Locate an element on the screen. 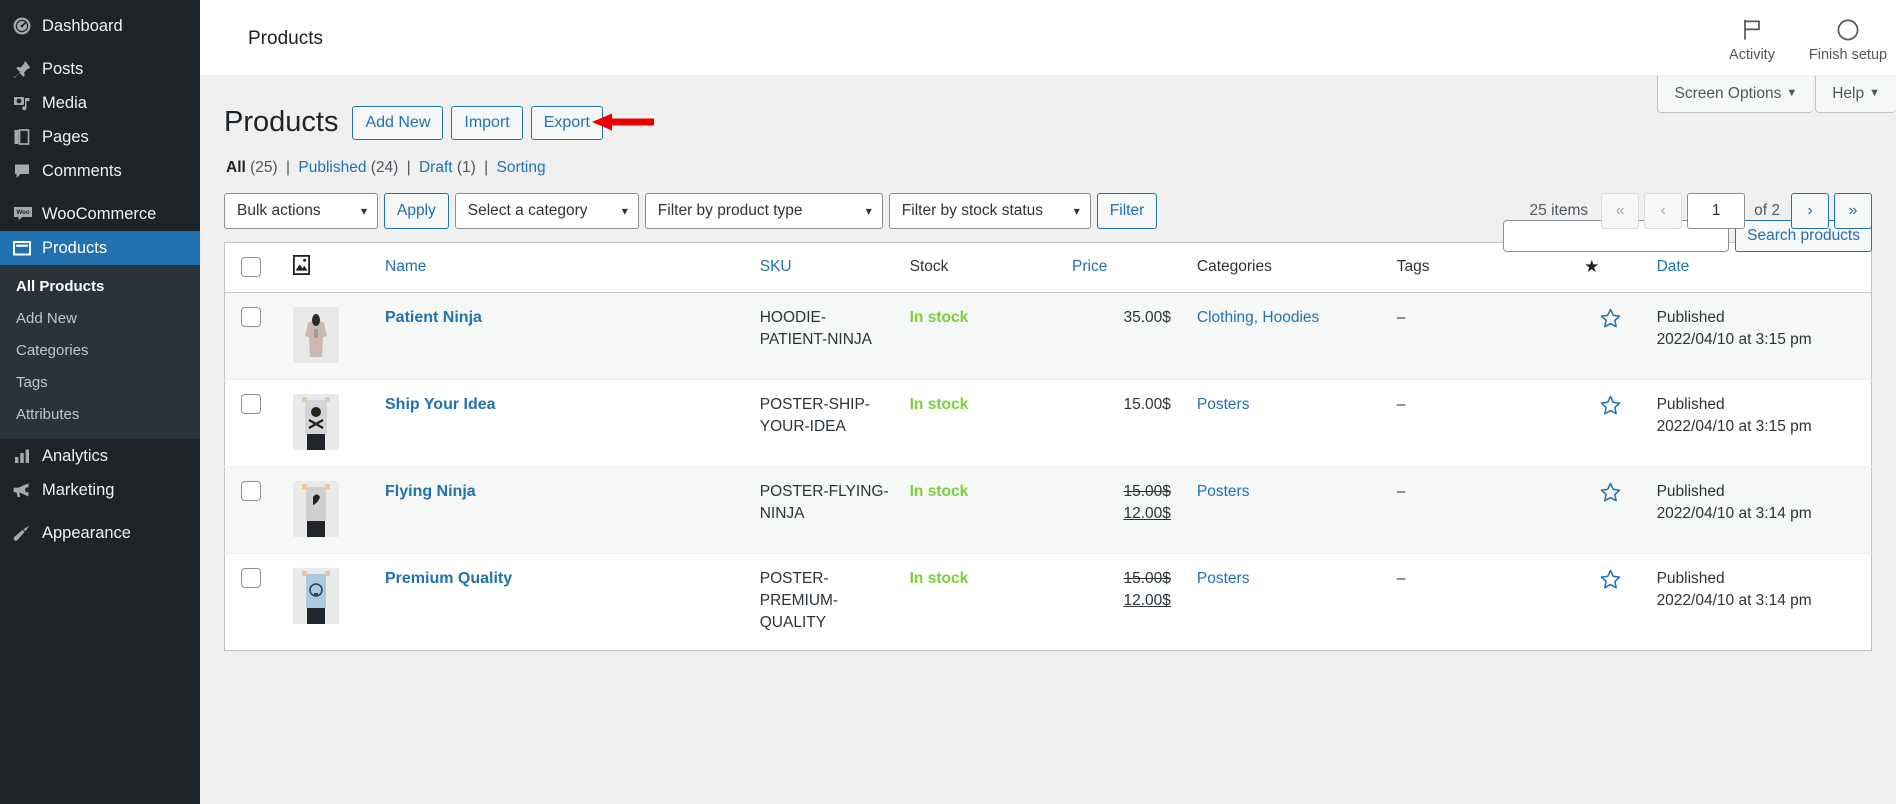 This screenshot has height=804, width=1896. product-name-link: Patient Ninja is located at coordinates (433, 317).